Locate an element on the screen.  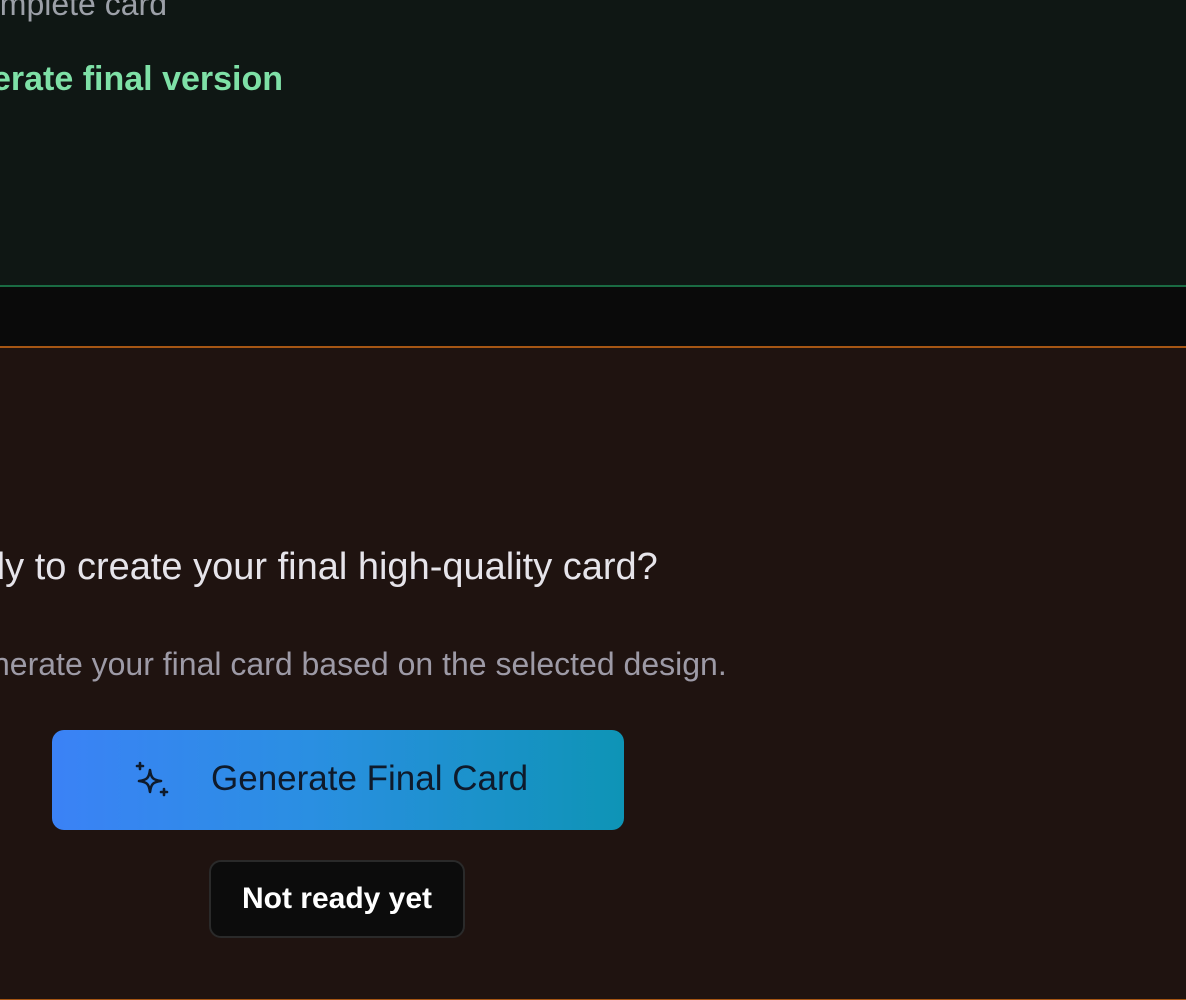
generate-final-card-label: Generate Final Card is located at coordinates (370, 778).